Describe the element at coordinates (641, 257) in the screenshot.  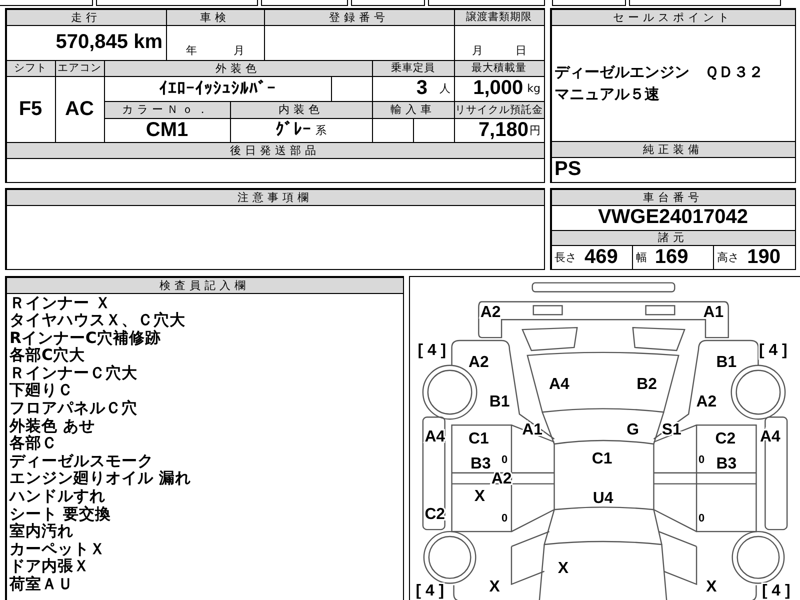
I see `dimension-label: 幅` at that location.